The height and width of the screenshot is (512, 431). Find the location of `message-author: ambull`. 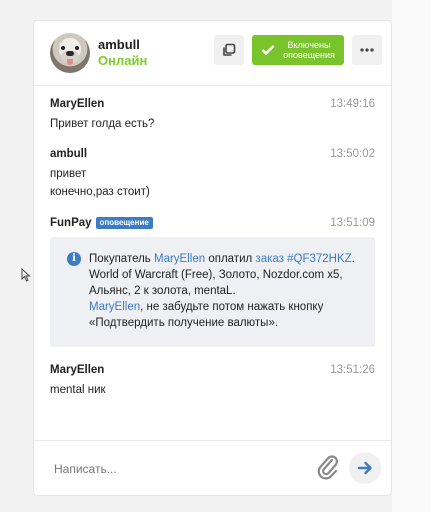

message-author: ambull is located at coordinates (212, 154).